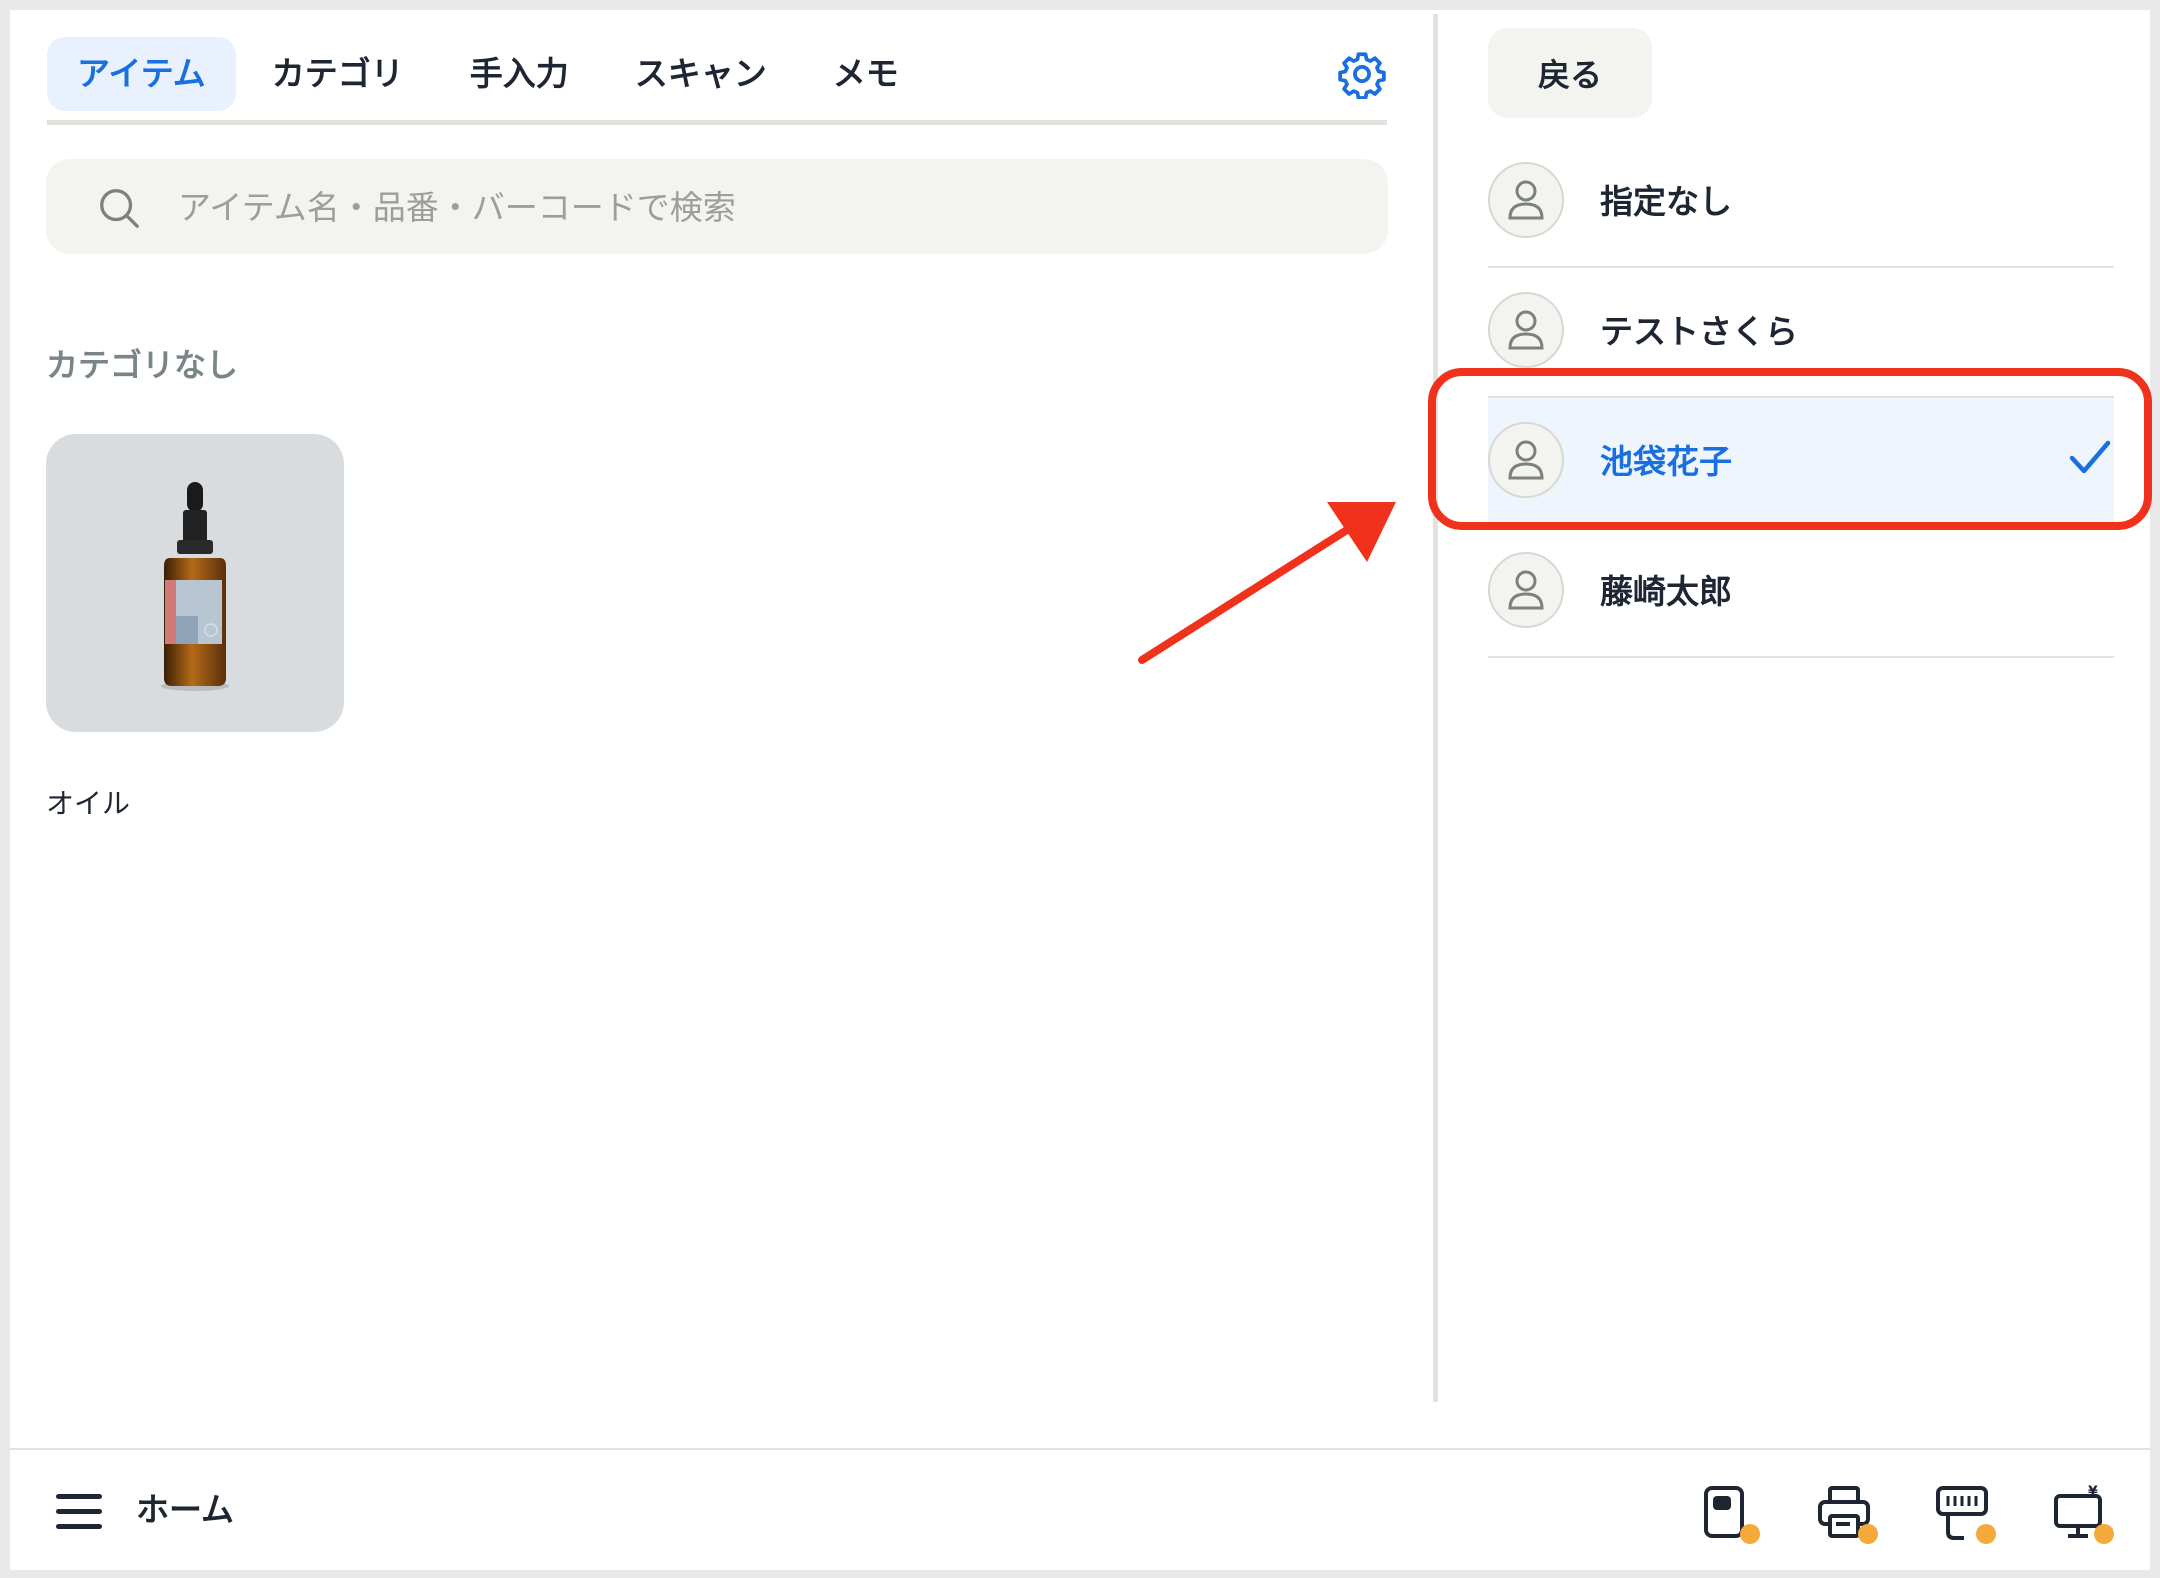 The image size is (2160, 1578). I want to click on staff-row-none: 指定なし, so click(1801, 203).